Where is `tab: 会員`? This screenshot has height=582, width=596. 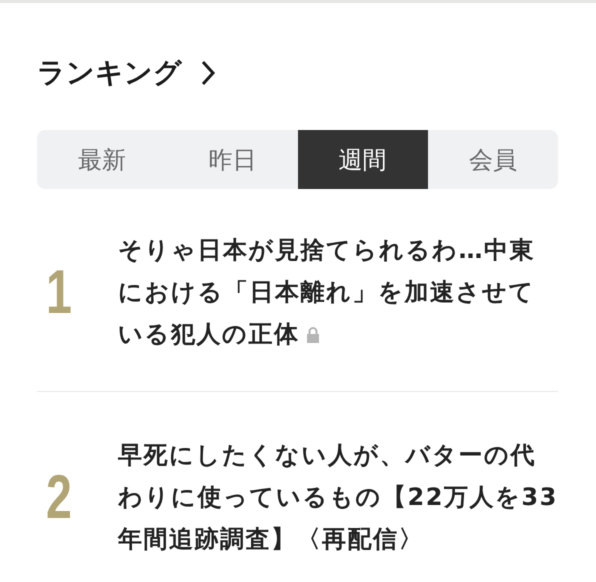
tab: 会員 is located at coordinates (493, 159).